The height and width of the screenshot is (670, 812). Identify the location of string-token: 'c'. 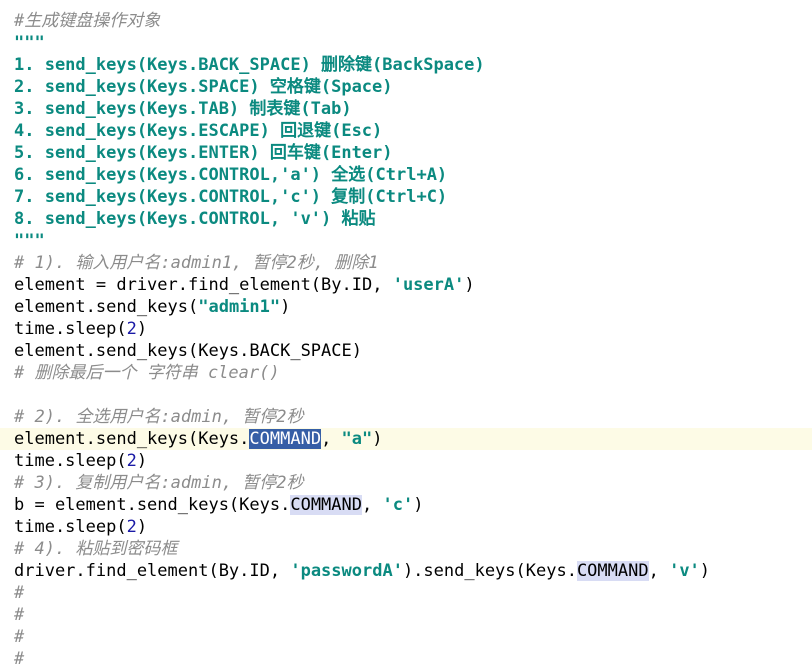
(398, 505).